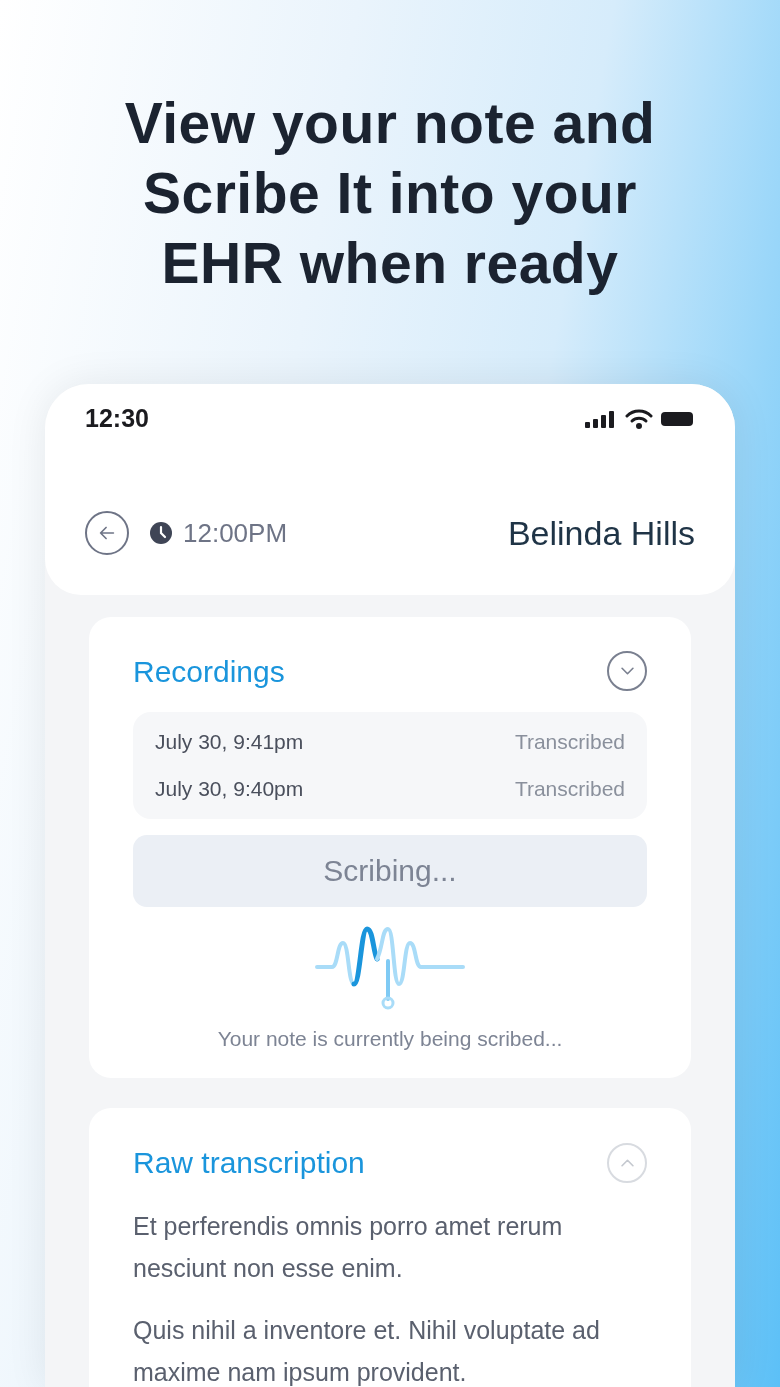 Image resolution: width=780 pixels, height=1387 pixels. What do you see at coordinates (117, 418) in the screenshot?
I see `status-time: 12:30` at bounding box center [117, 418].